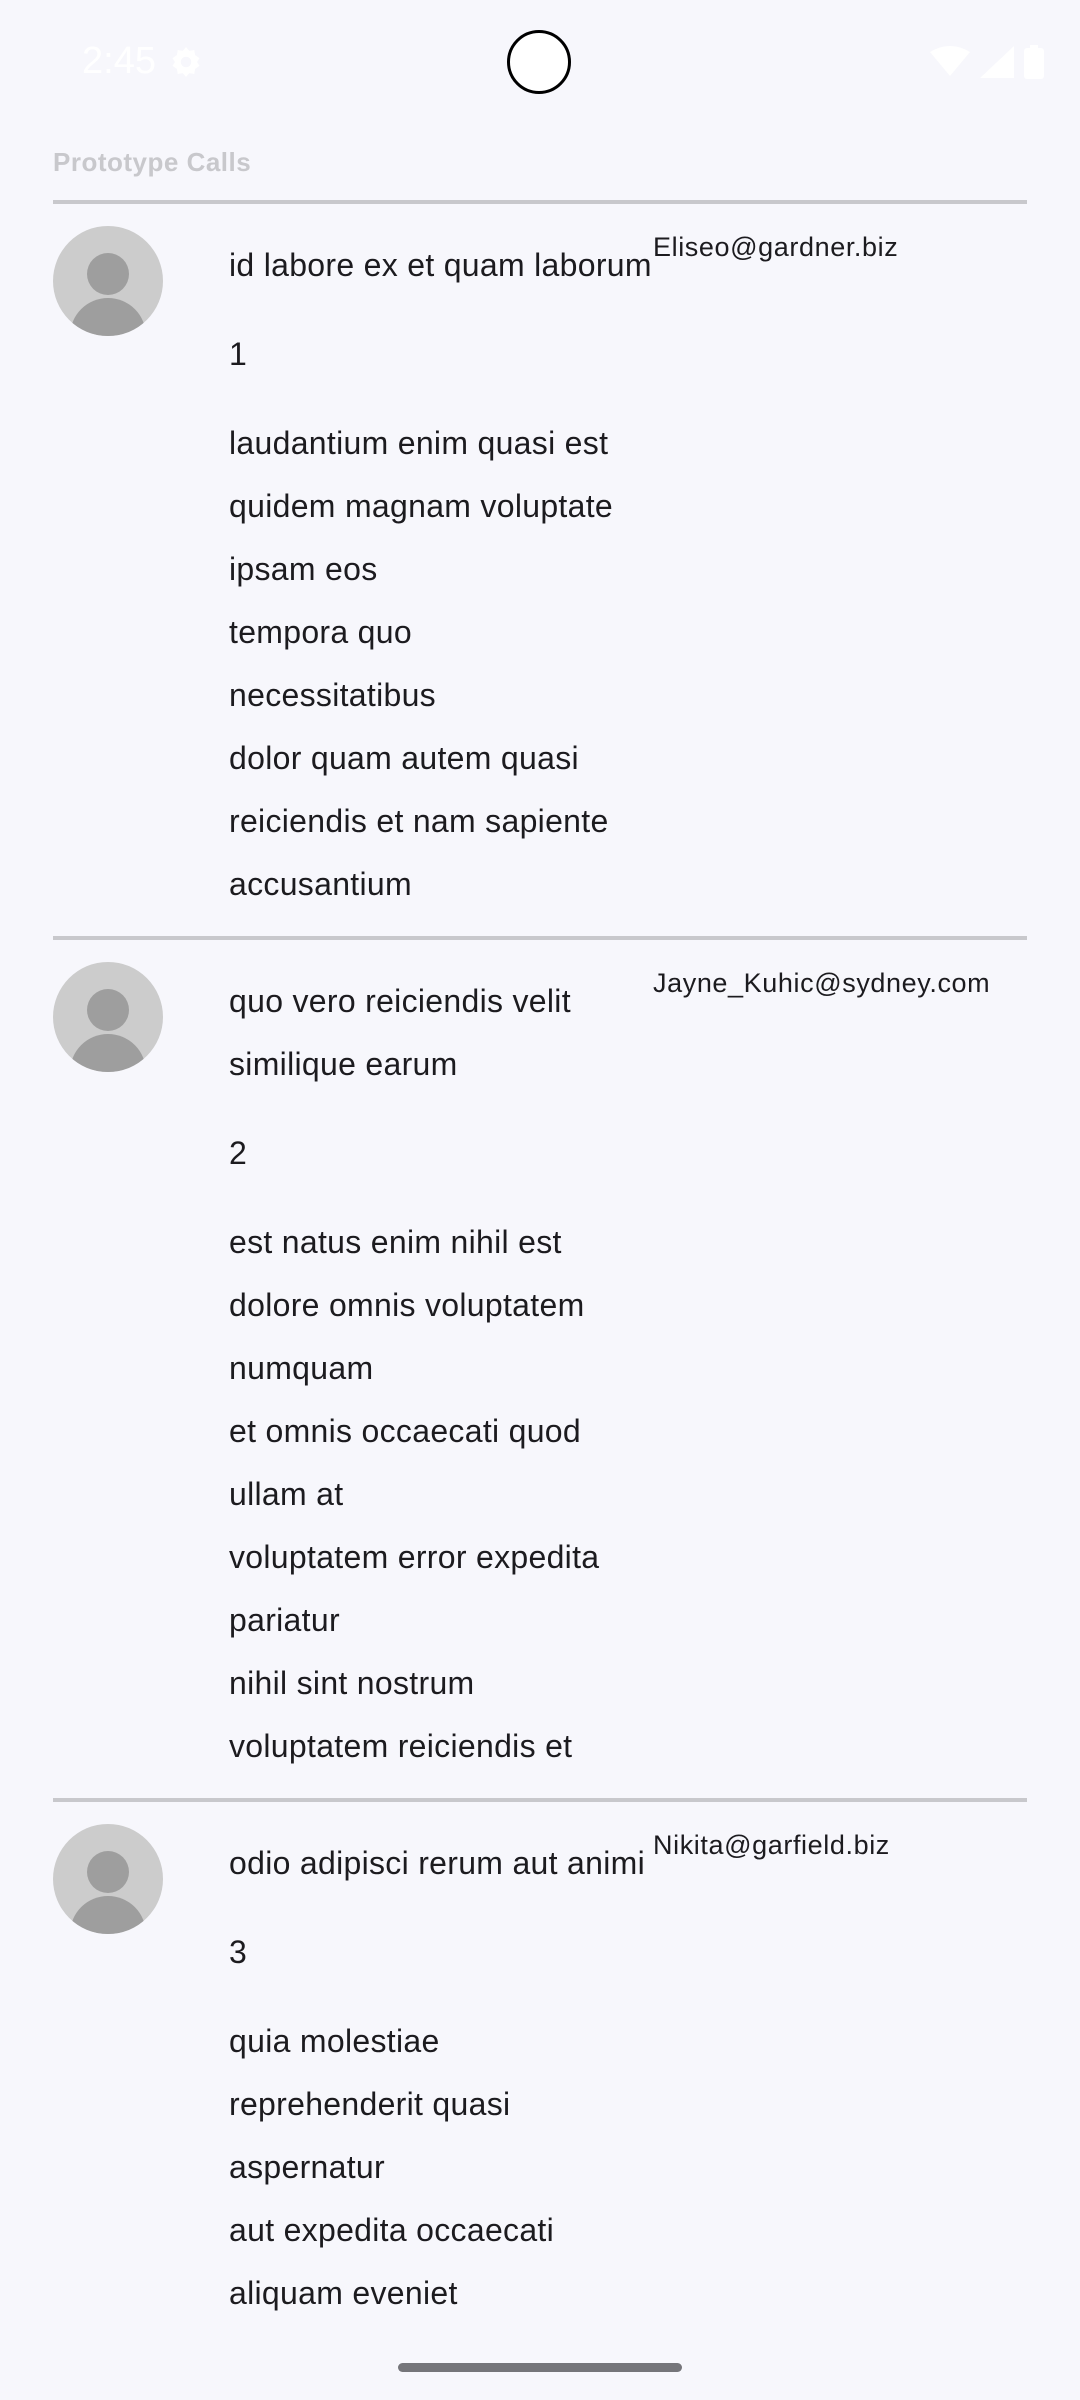  What do you see at coordinates (440, 265) in the screenshot?
I see `post-title: id labore ex et quam laborum` at bounding box center [440, 265].